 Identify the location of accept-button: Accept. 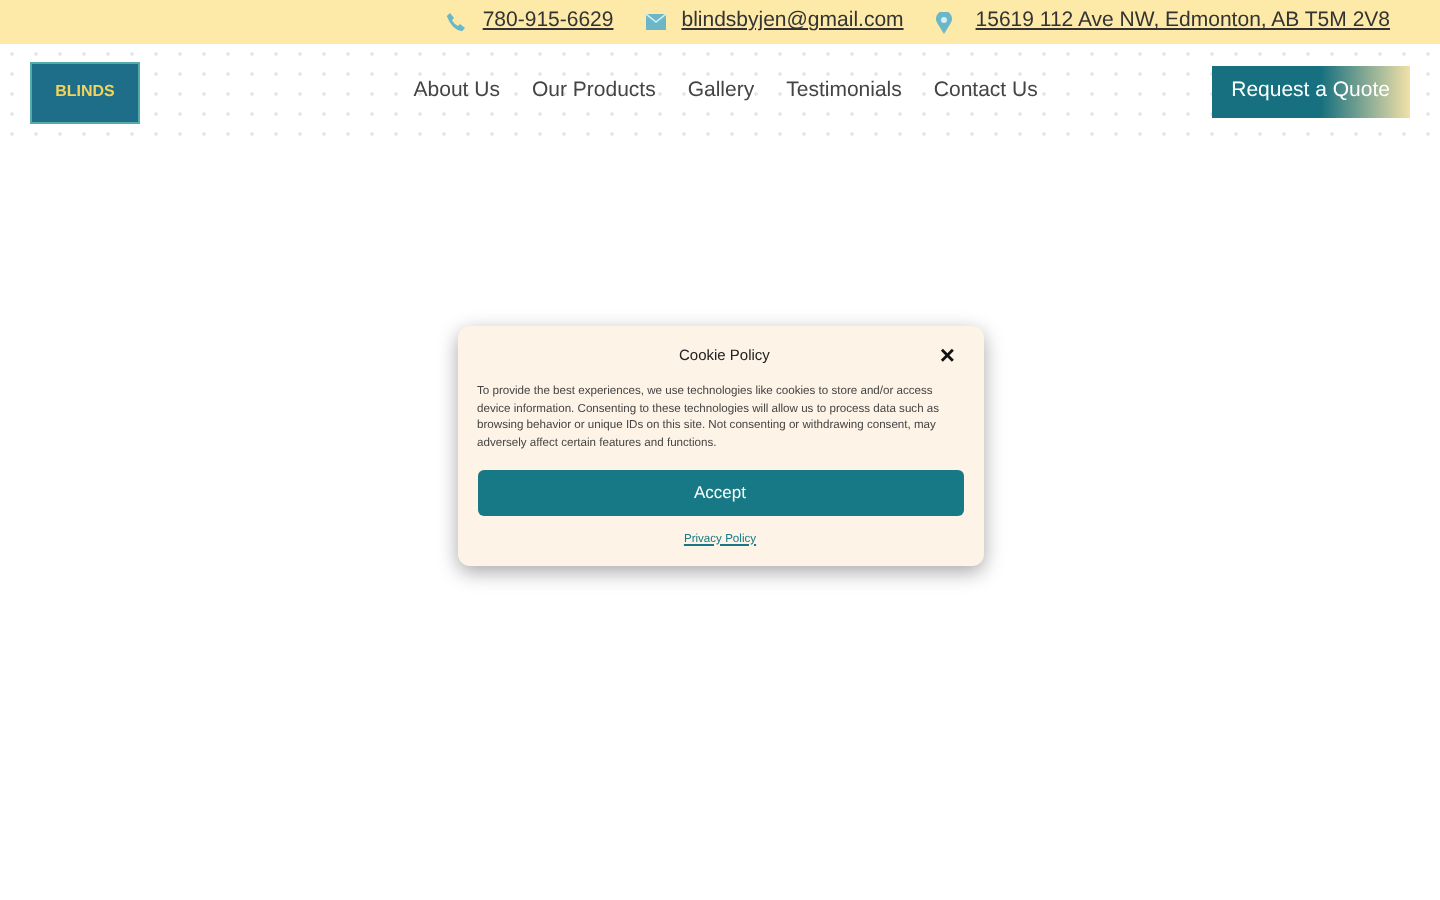
(720, 492).